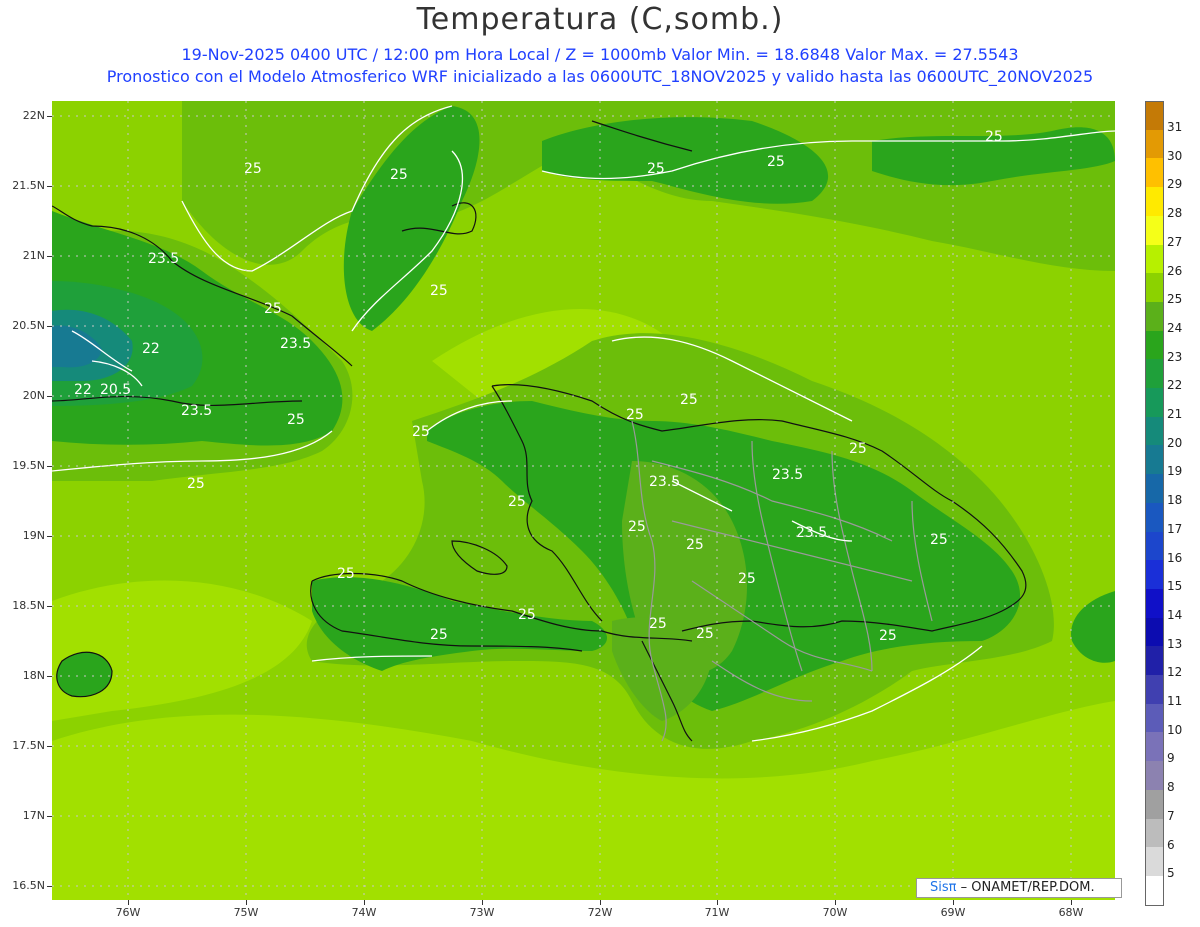  I want to click on lat-label: 19.5N, so click(28, 465).